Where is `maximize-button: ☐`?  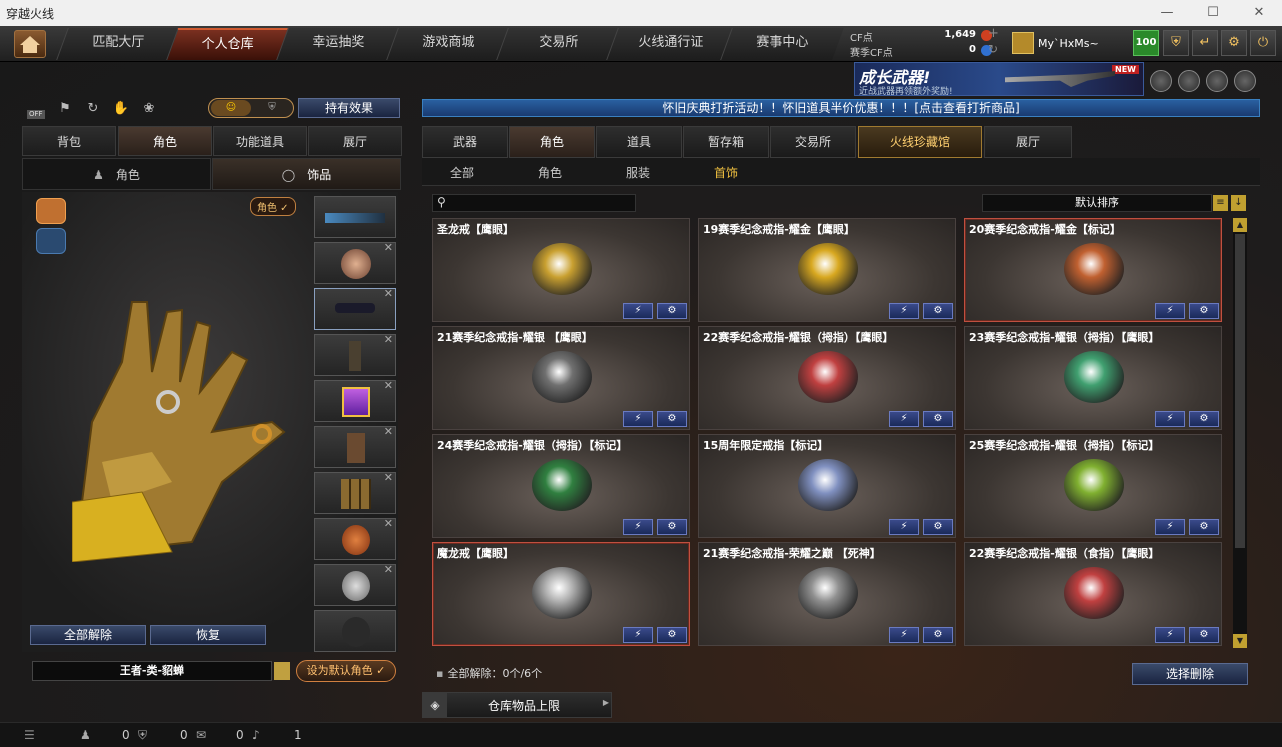 maximize-button: ☐ is located at coordinates (1213, 13).